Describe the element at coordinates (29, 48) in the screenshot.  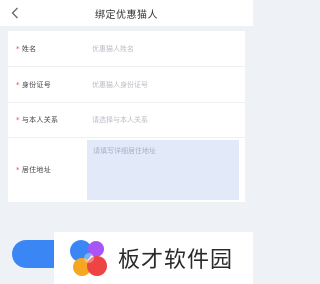
I see `name-label-text: 姓名` at that location.